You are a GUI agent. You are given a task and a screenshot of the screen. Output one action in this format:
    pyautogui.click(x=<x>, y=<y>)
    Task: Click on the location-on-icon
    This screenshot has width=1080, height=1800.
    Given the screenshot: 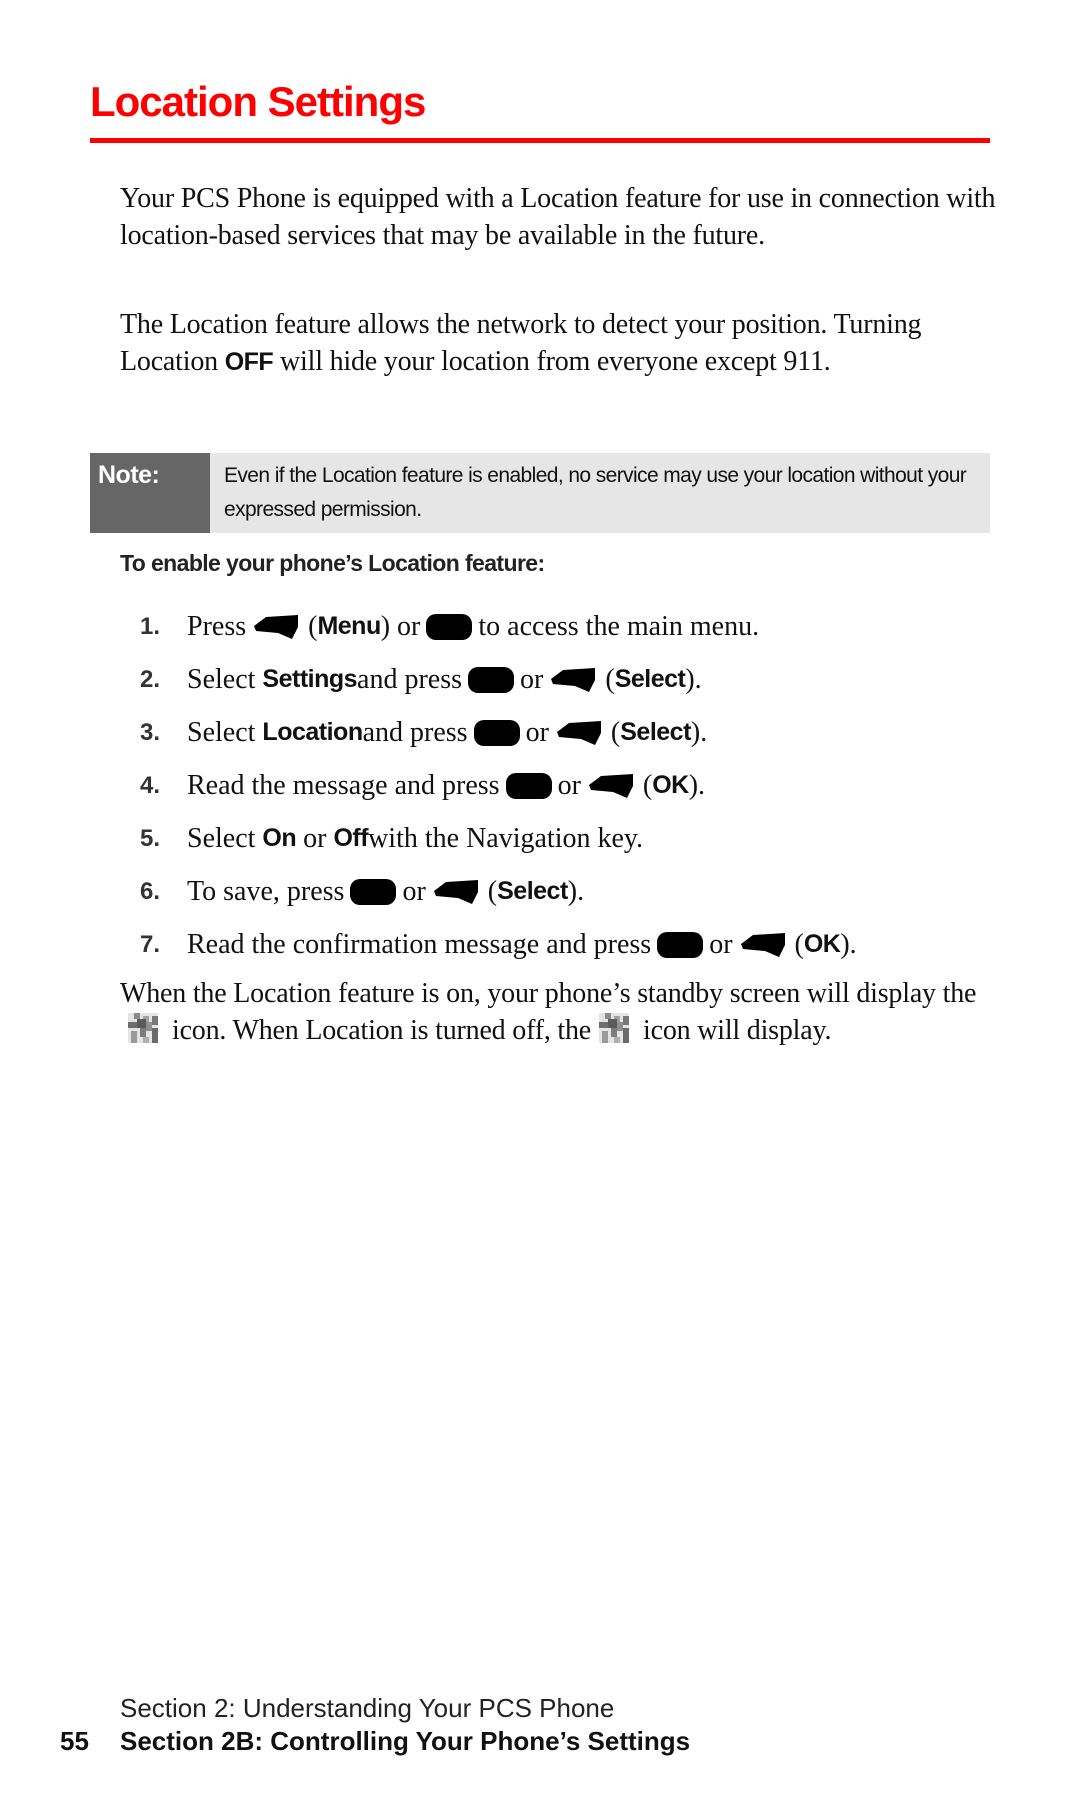 What is the action you would take?
    pyautogui.click(x=143, y=1028)
    